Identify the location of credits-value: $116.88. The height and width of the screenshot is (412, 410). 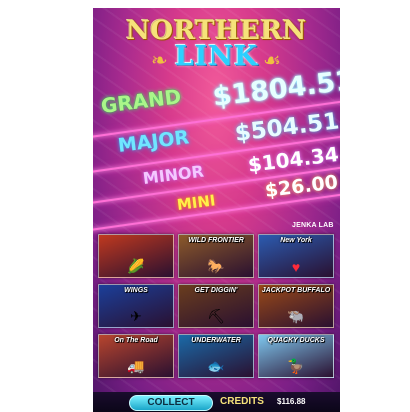
(291, 401).